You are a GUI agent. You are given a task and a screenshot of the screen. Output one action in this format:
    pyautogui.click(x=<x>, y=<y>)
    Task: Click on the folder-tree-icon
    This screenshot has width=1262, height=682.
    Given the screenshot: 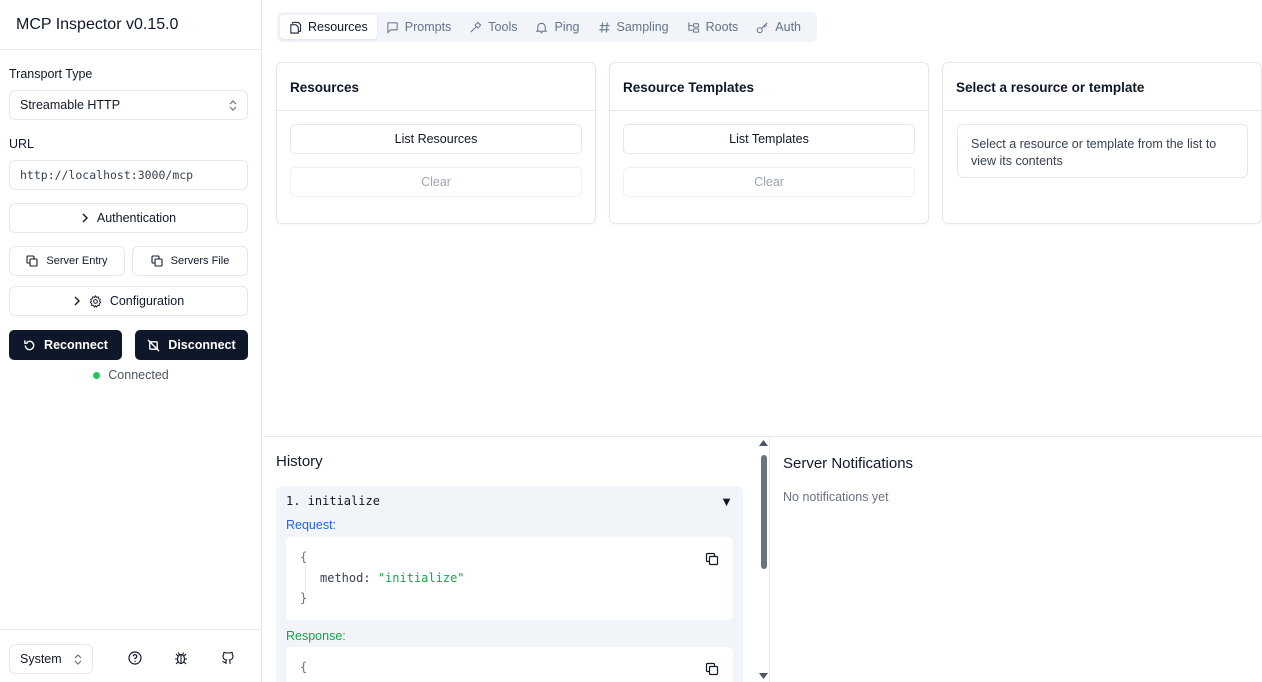 What is the action you would take?
    pyautogui.click(x=693, y=27)
    